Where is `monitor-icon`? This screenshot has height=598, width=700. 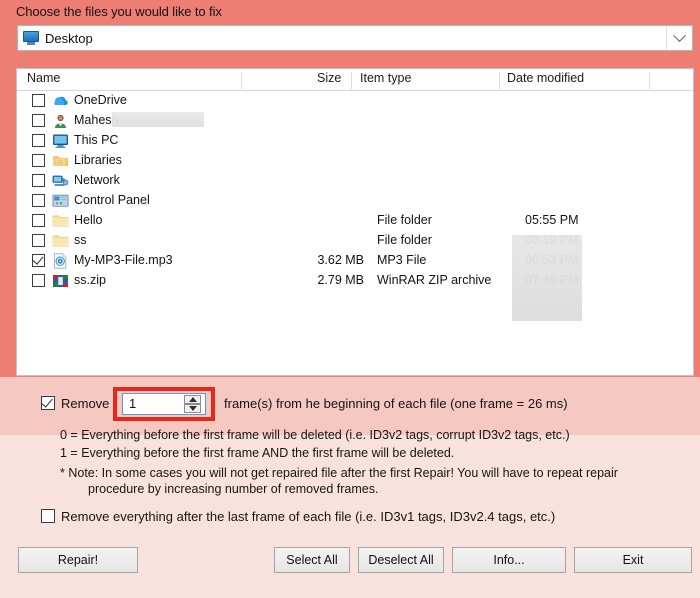 monitor-icon is located at coordinates (31, 38).